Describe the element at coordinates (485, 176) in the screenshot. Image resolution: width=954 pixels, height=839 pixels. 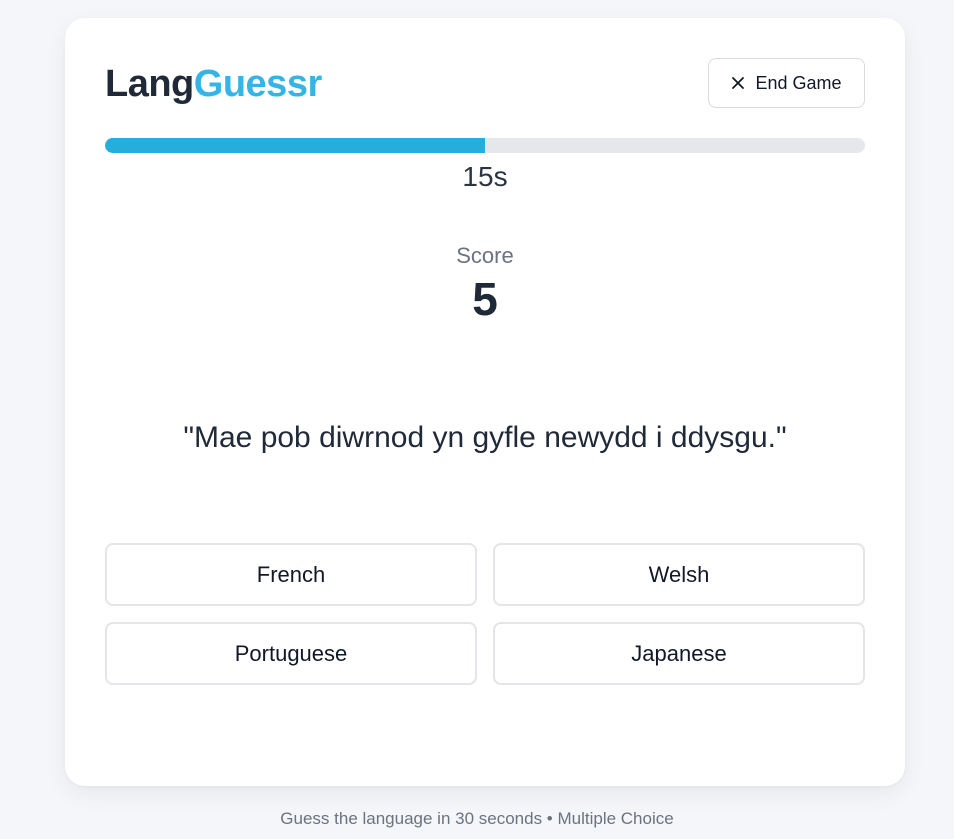
I see `timer-readout: 15s` at that location.